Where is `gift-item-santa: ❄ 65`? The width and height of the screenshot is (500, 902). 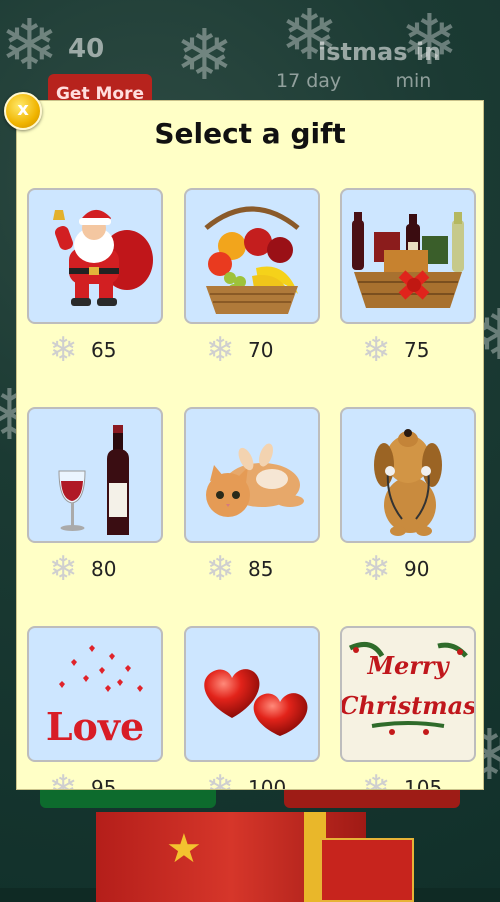
gift-item-santa: ❄ 65 is located at coordinates (97, 278).